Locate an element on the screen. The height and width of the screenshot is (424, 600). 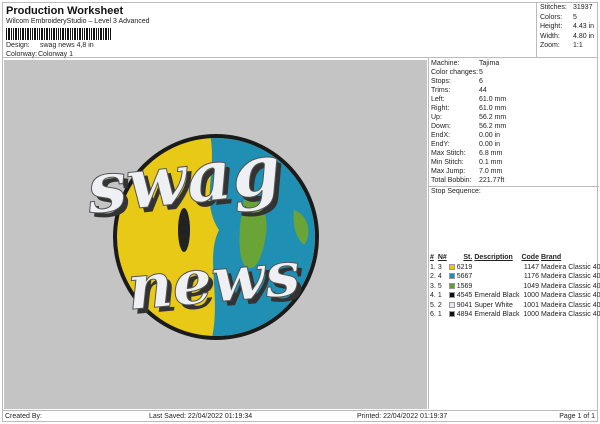
stat-value: 5 is located at coordinates (575, 17).